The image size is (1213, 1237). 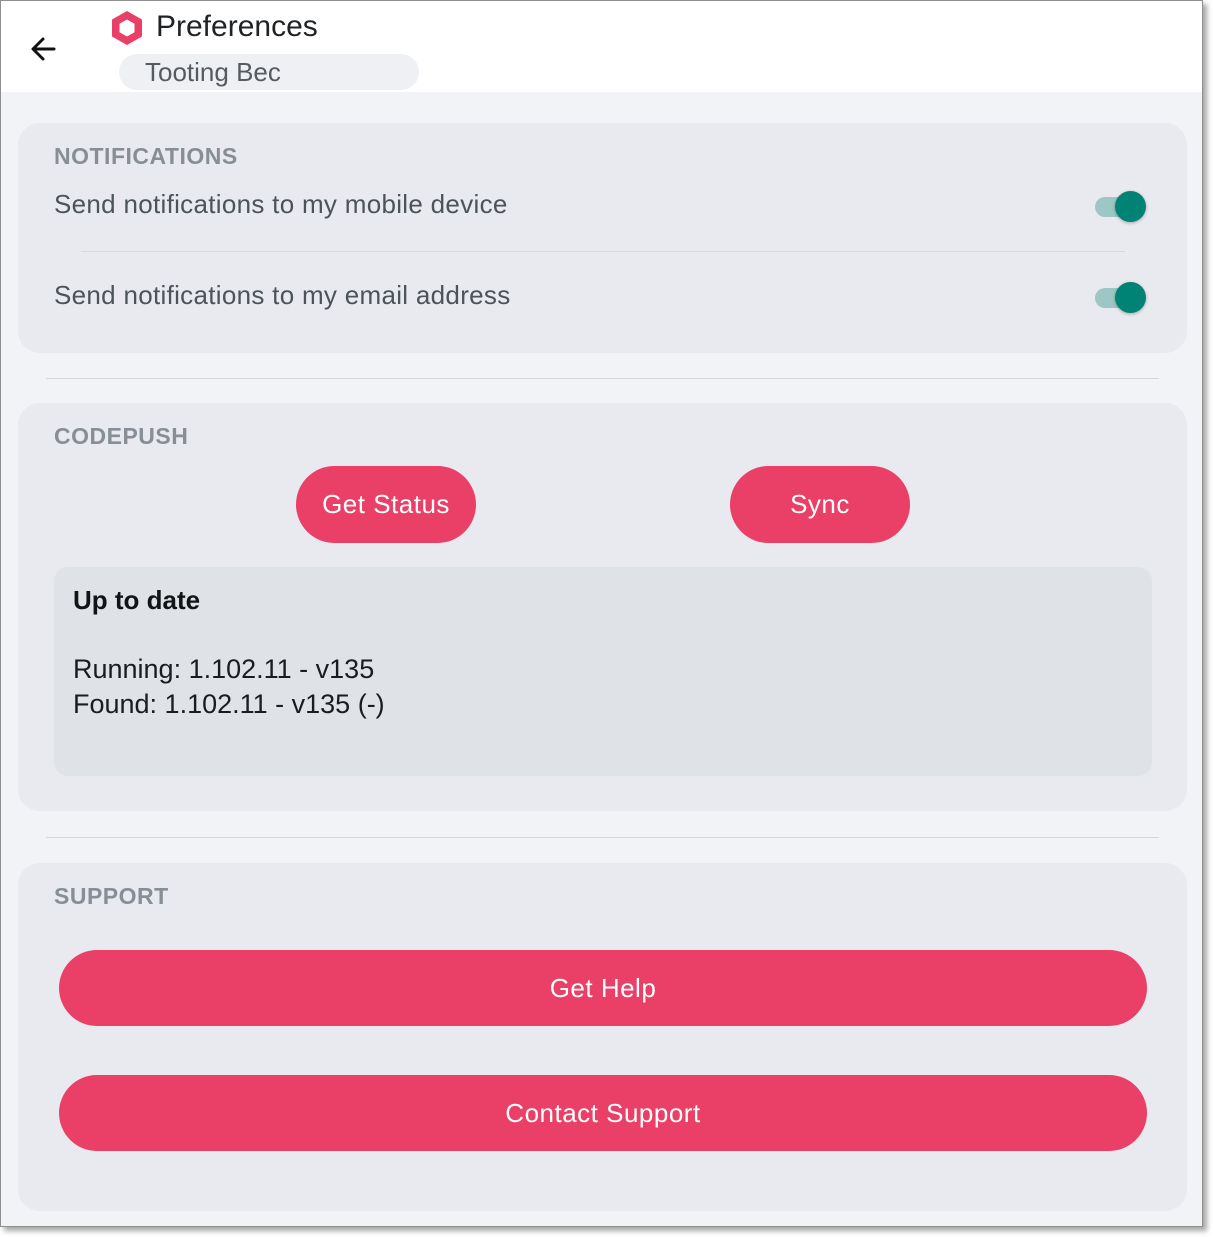 What do you see at coordinates (601, 46) in the screenshot?
I see `header-bar: Preferences Tooting Bec` at bounding box center [601, 46].